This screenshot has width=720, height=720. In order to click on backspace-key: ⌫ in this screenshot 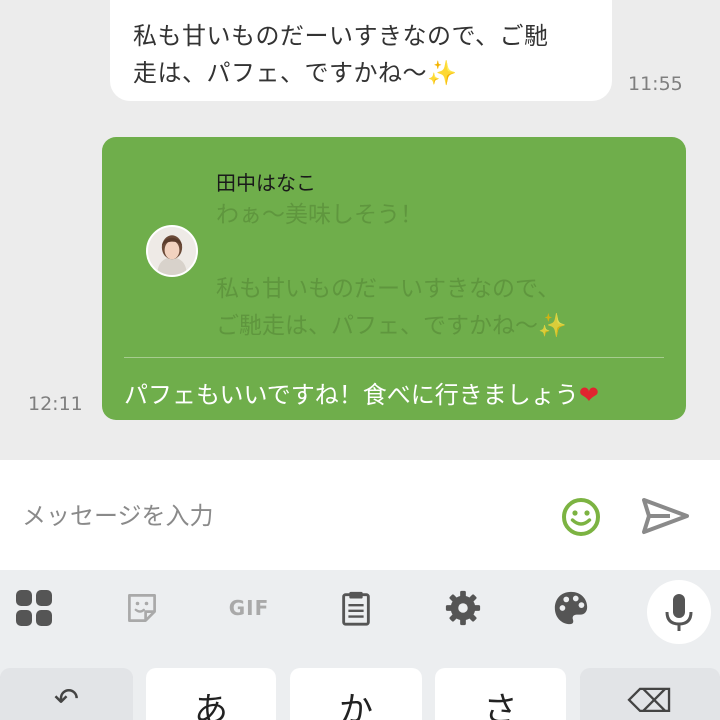, I will do `click(650, 694)`.